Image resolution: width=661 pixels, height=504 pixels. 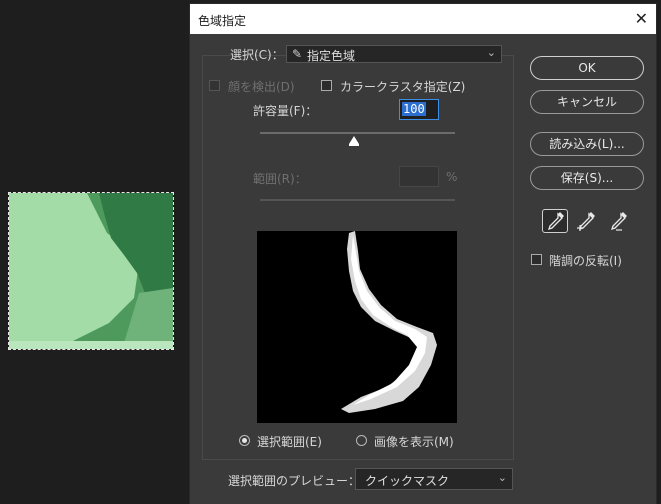 I want to click on dialog-title: 色域指定, so click(x=222, y=21).